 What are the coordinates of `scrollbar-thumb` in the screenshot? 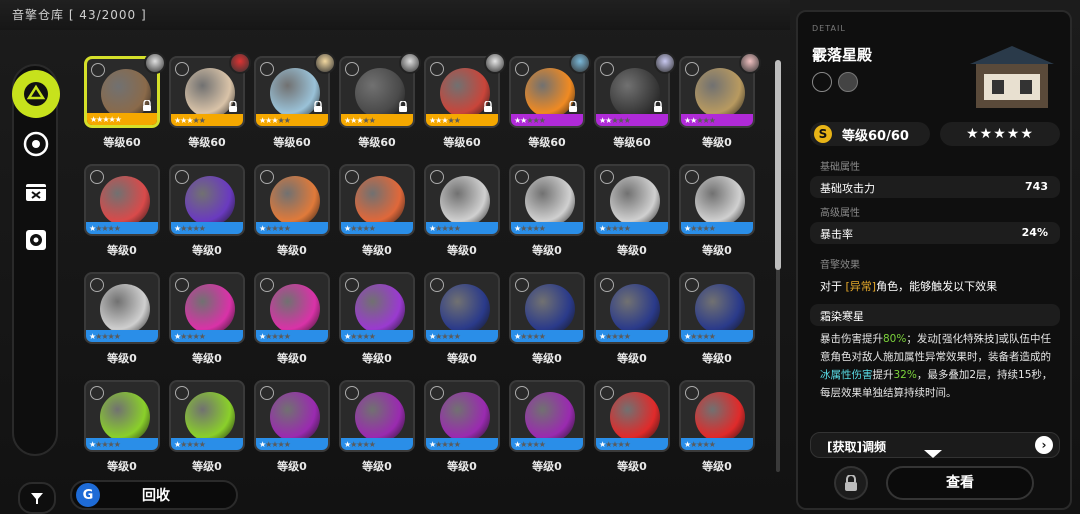 It's located at (778, 165).